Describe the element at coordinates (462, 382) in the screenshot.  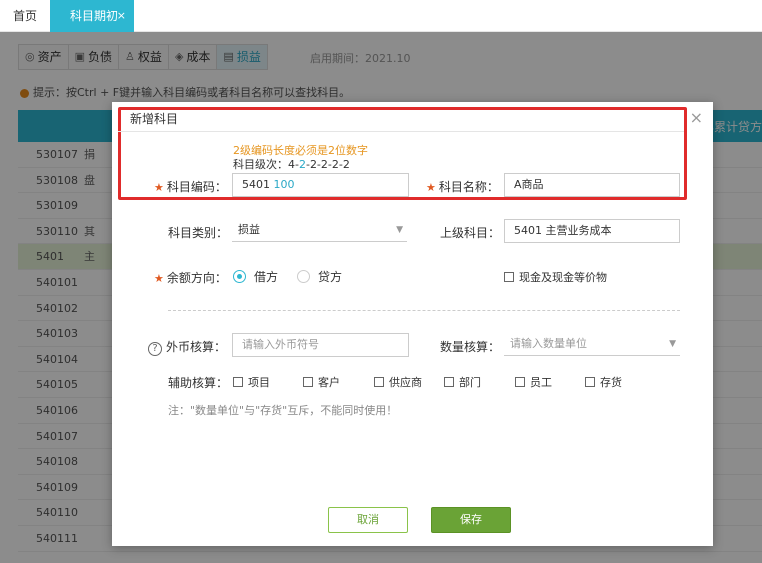
I see `aux-department-checkbox: 部门` at that location.